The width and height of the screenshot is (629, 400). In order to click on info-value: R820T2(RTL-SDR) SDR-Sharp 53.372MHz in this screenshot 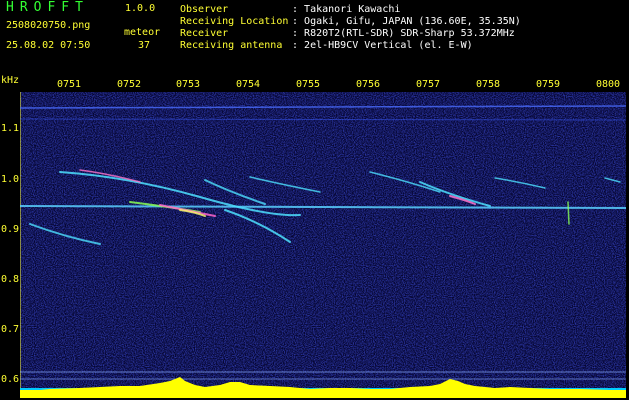, I will do `click(409, 33)`.